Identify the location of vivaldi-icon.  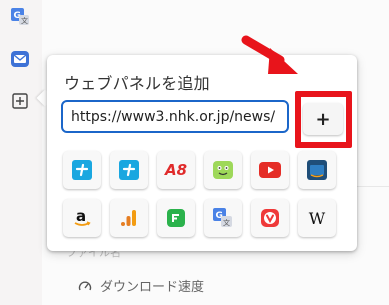
(270, 218).